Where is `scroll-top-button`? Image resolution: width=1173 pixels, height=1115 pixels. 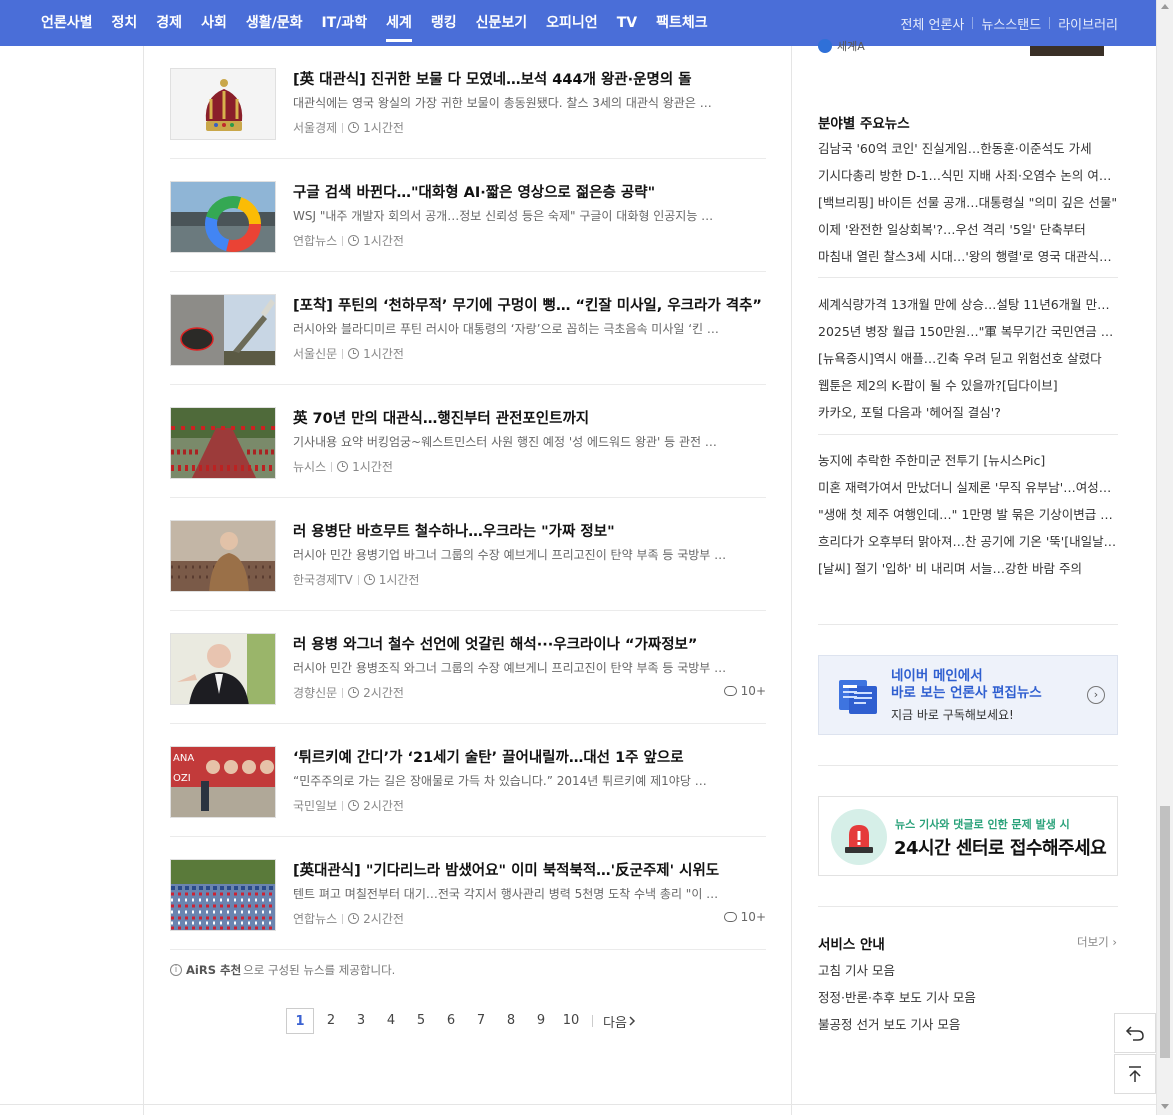
scroll-top-button is located at coordinates (1135, 1074).